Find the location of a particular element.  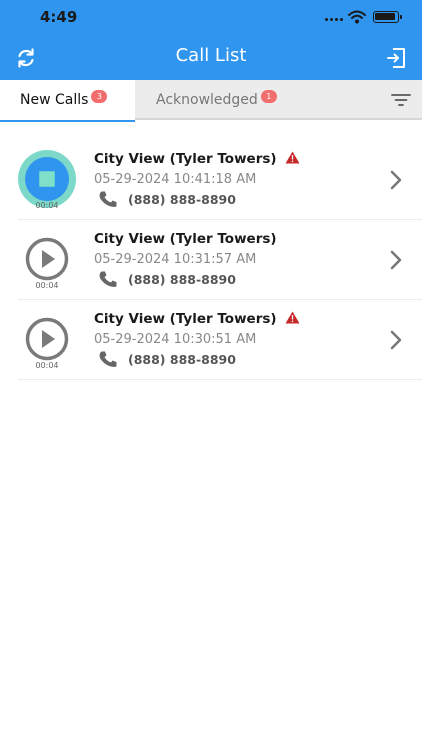

filter-icon is located at coordinates (401, 100).